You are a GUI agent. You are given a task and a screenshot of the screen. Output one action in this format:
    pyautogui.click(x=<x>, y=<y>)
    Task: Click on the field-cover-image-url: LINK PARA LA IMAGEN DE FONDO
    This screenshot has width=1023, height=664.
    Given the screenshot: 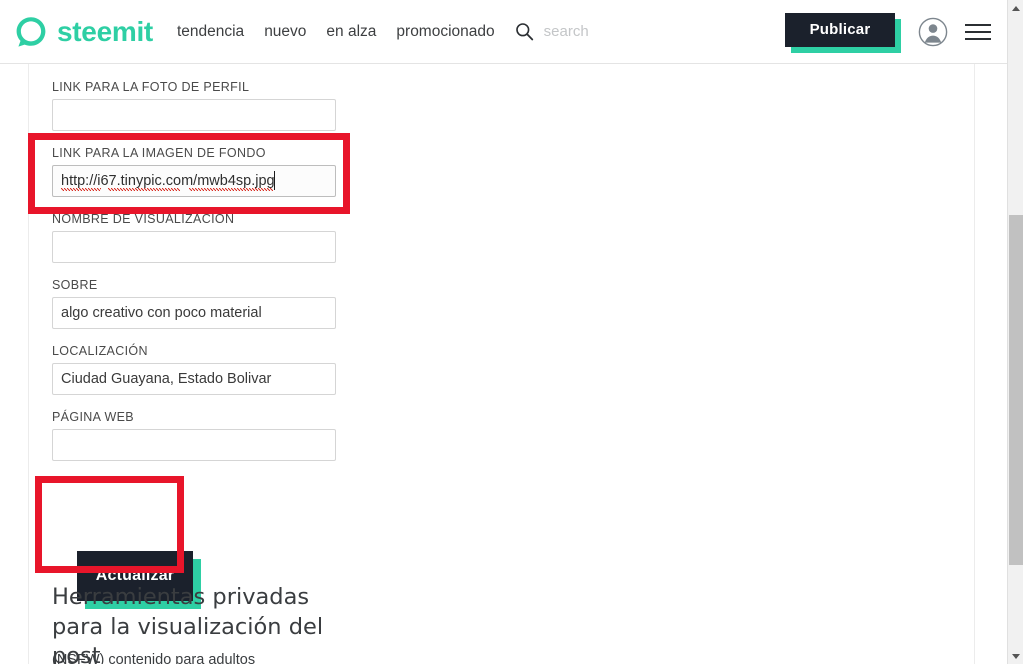 What is the action you would take?
    pyautogui.click(x=202, y=171)
    